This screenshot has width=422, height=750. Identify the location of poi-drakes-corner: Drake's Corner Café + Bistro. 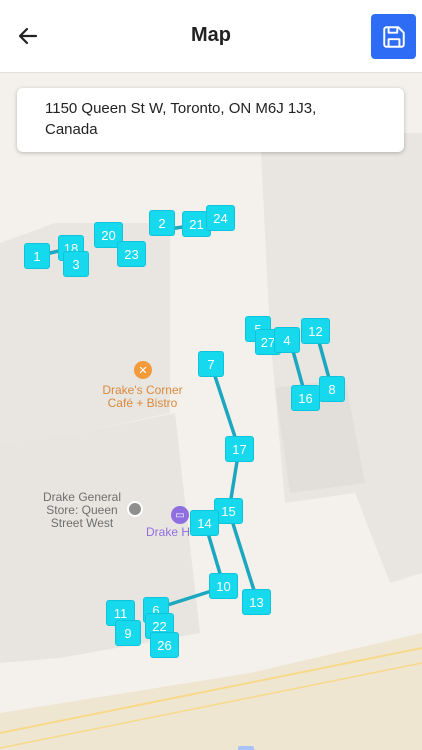
(142, 397).